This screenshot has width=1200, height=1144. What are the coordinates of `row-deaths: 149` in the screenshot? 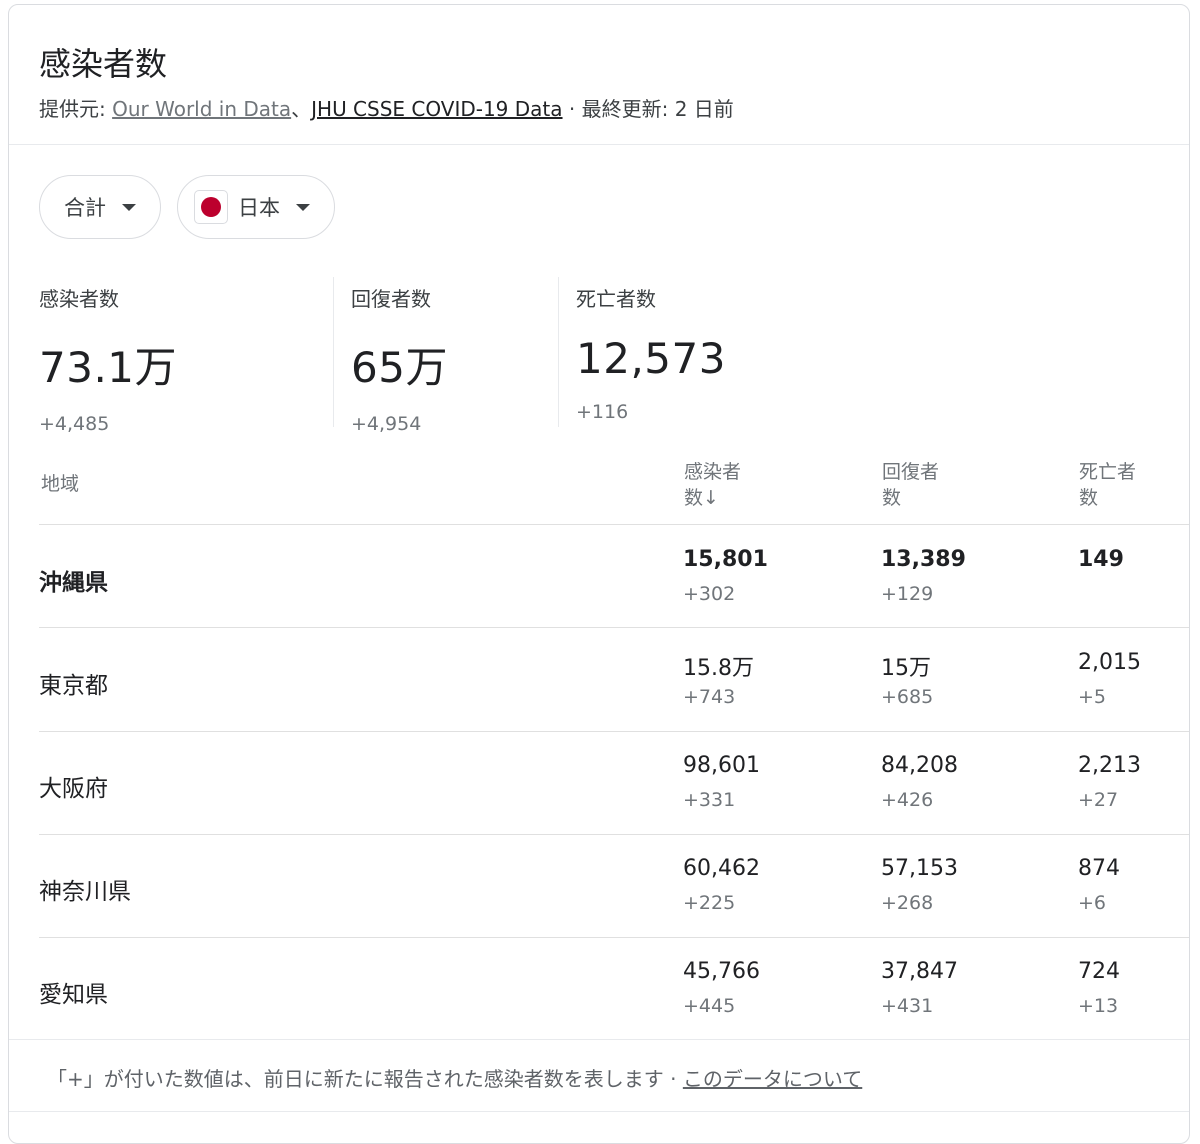 It's located at (1101, 559).